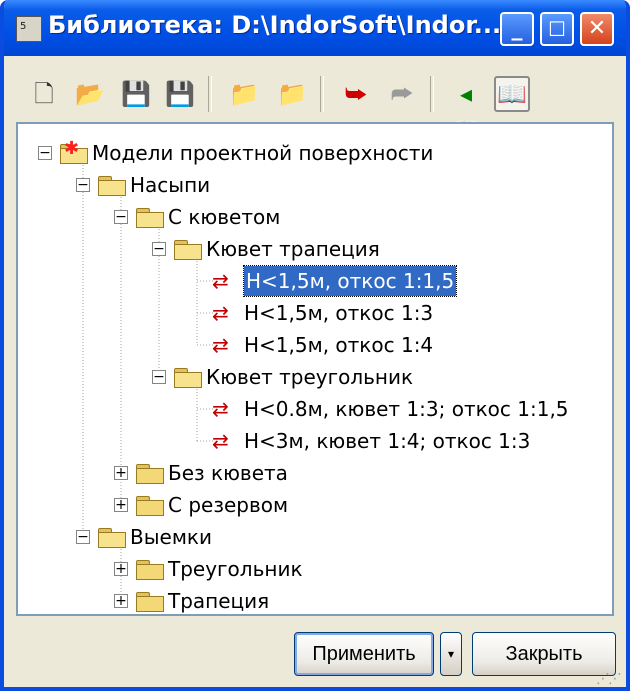 Image resolution: width=630 pixels, height=691 pixels. Describe the element at coordinates (228, 505) in the screenshot. I see `tree-item-label: С резервом` at that location.